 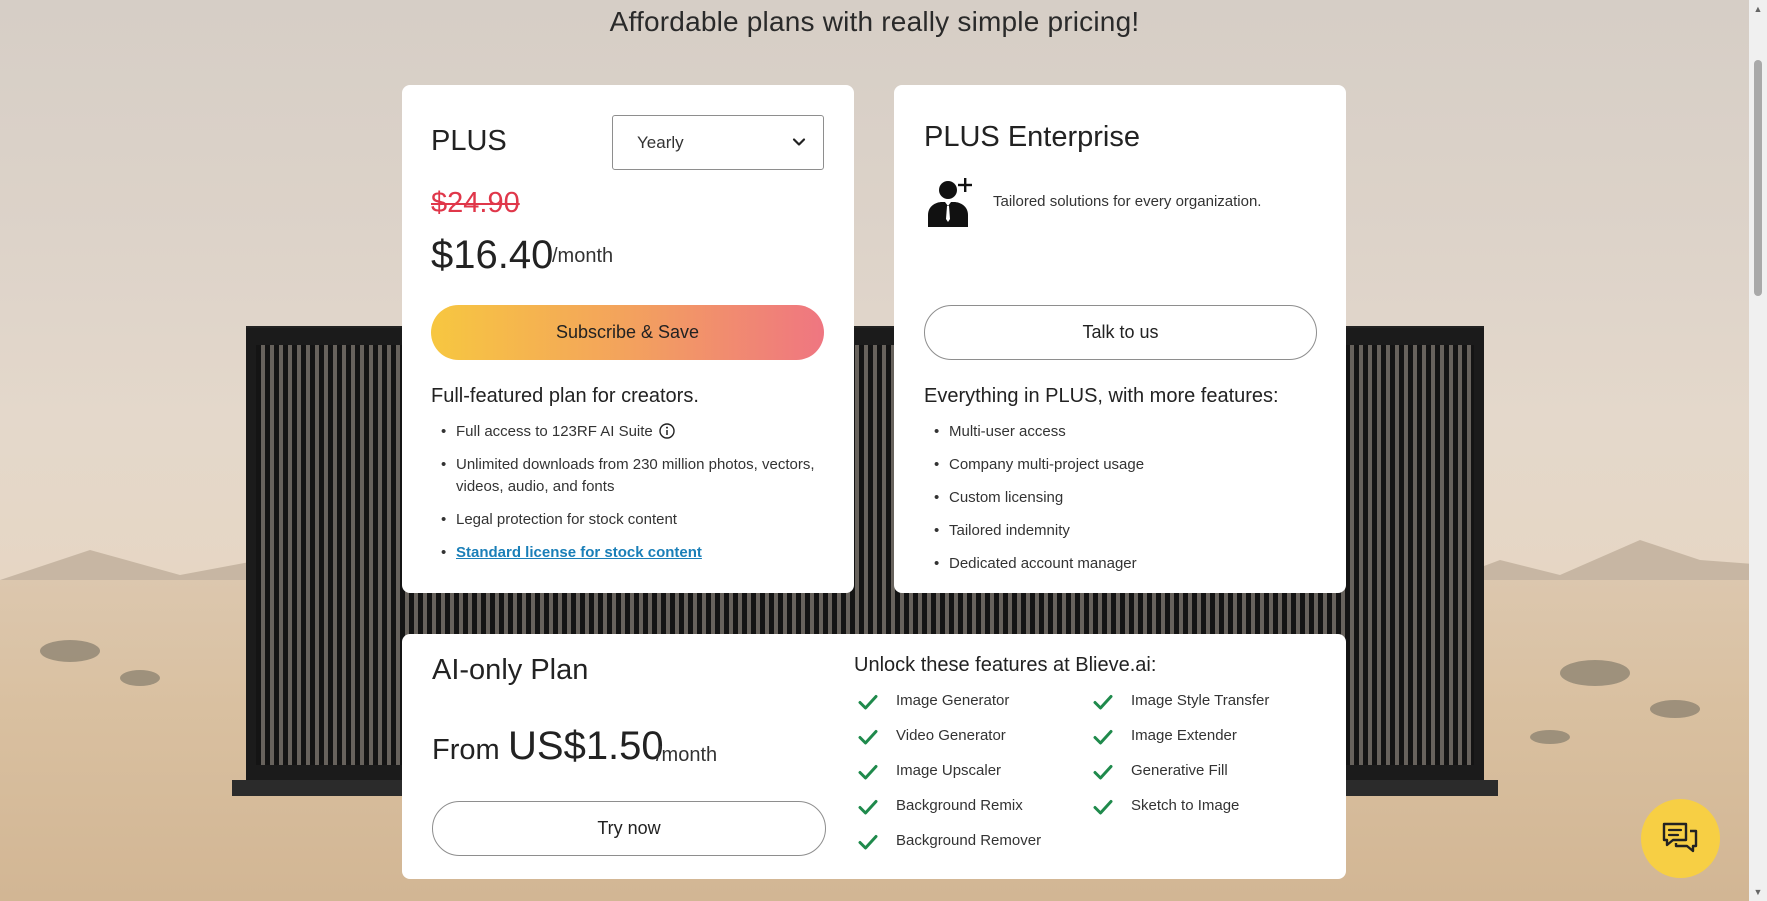 I want to click on enterprise-features-heading: Everything in PLUS, with more features:, so click(x=1101, y=396).